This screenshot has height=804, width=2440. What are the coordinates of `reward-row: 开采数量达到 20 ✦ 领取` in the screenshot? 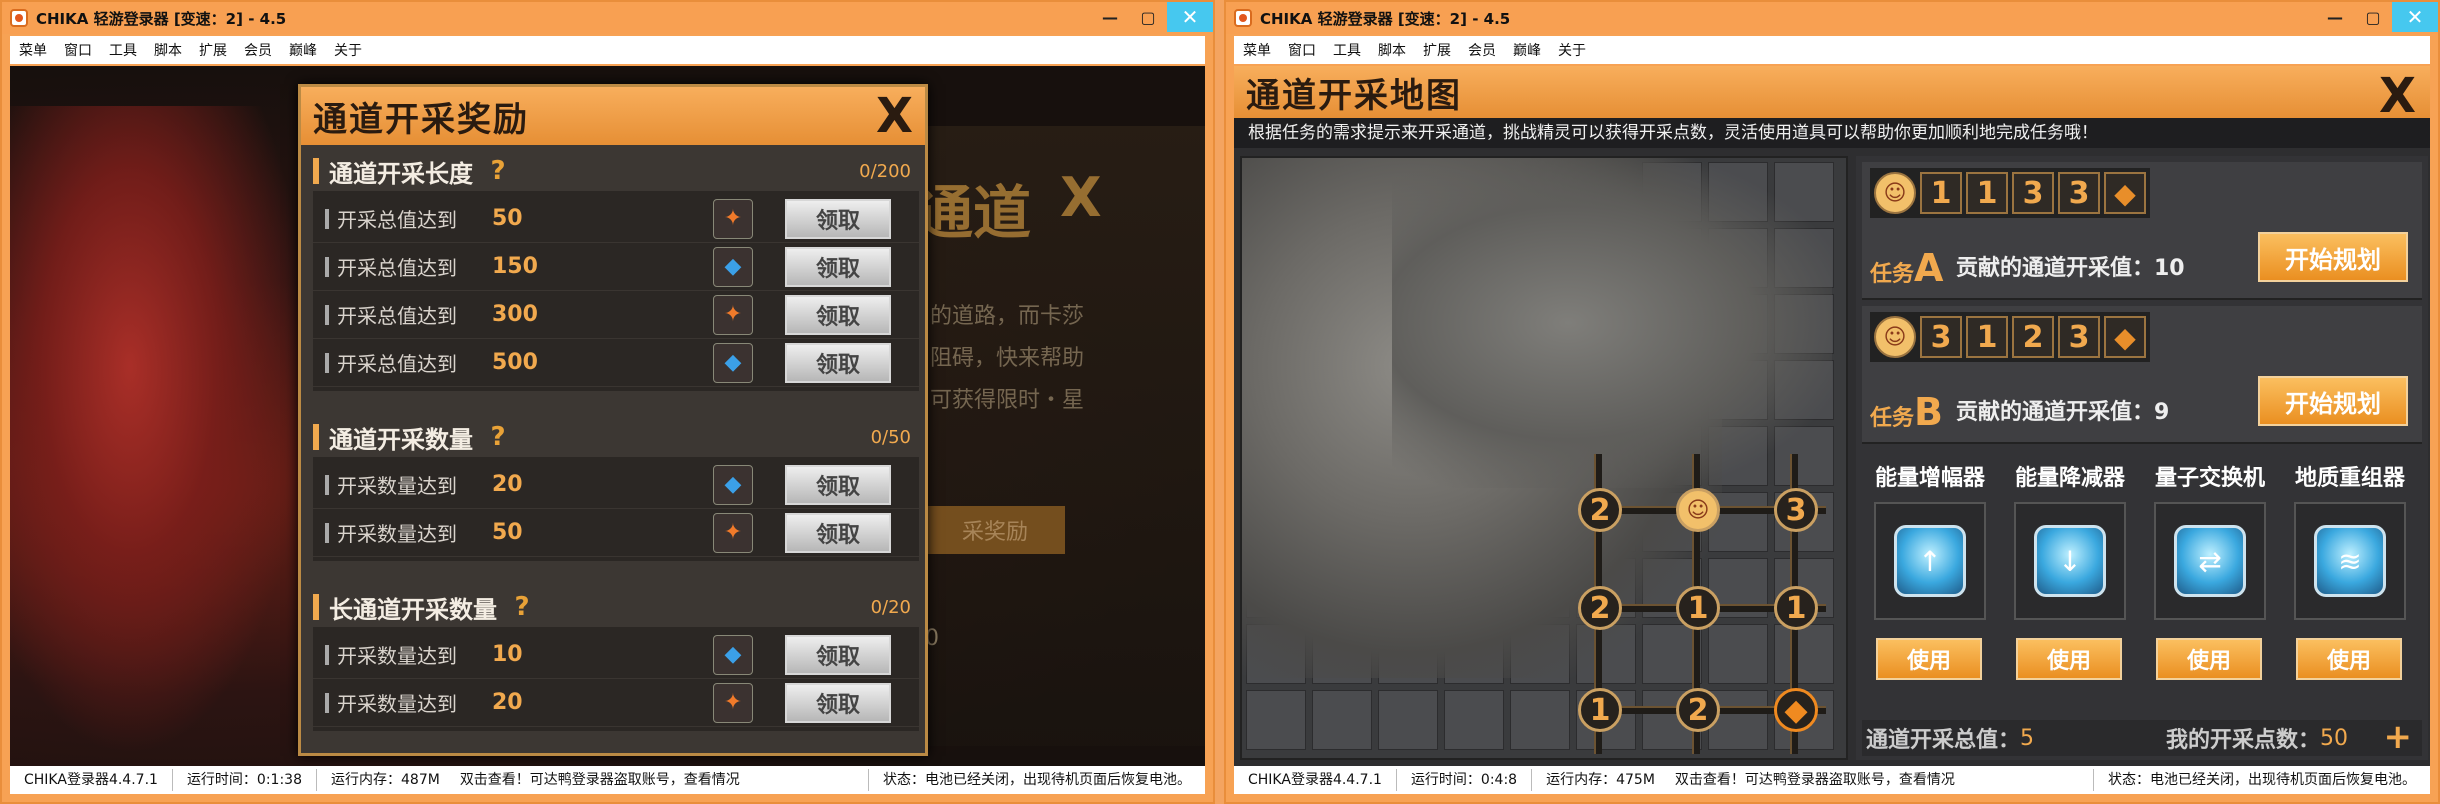 It's located at (616, 703).